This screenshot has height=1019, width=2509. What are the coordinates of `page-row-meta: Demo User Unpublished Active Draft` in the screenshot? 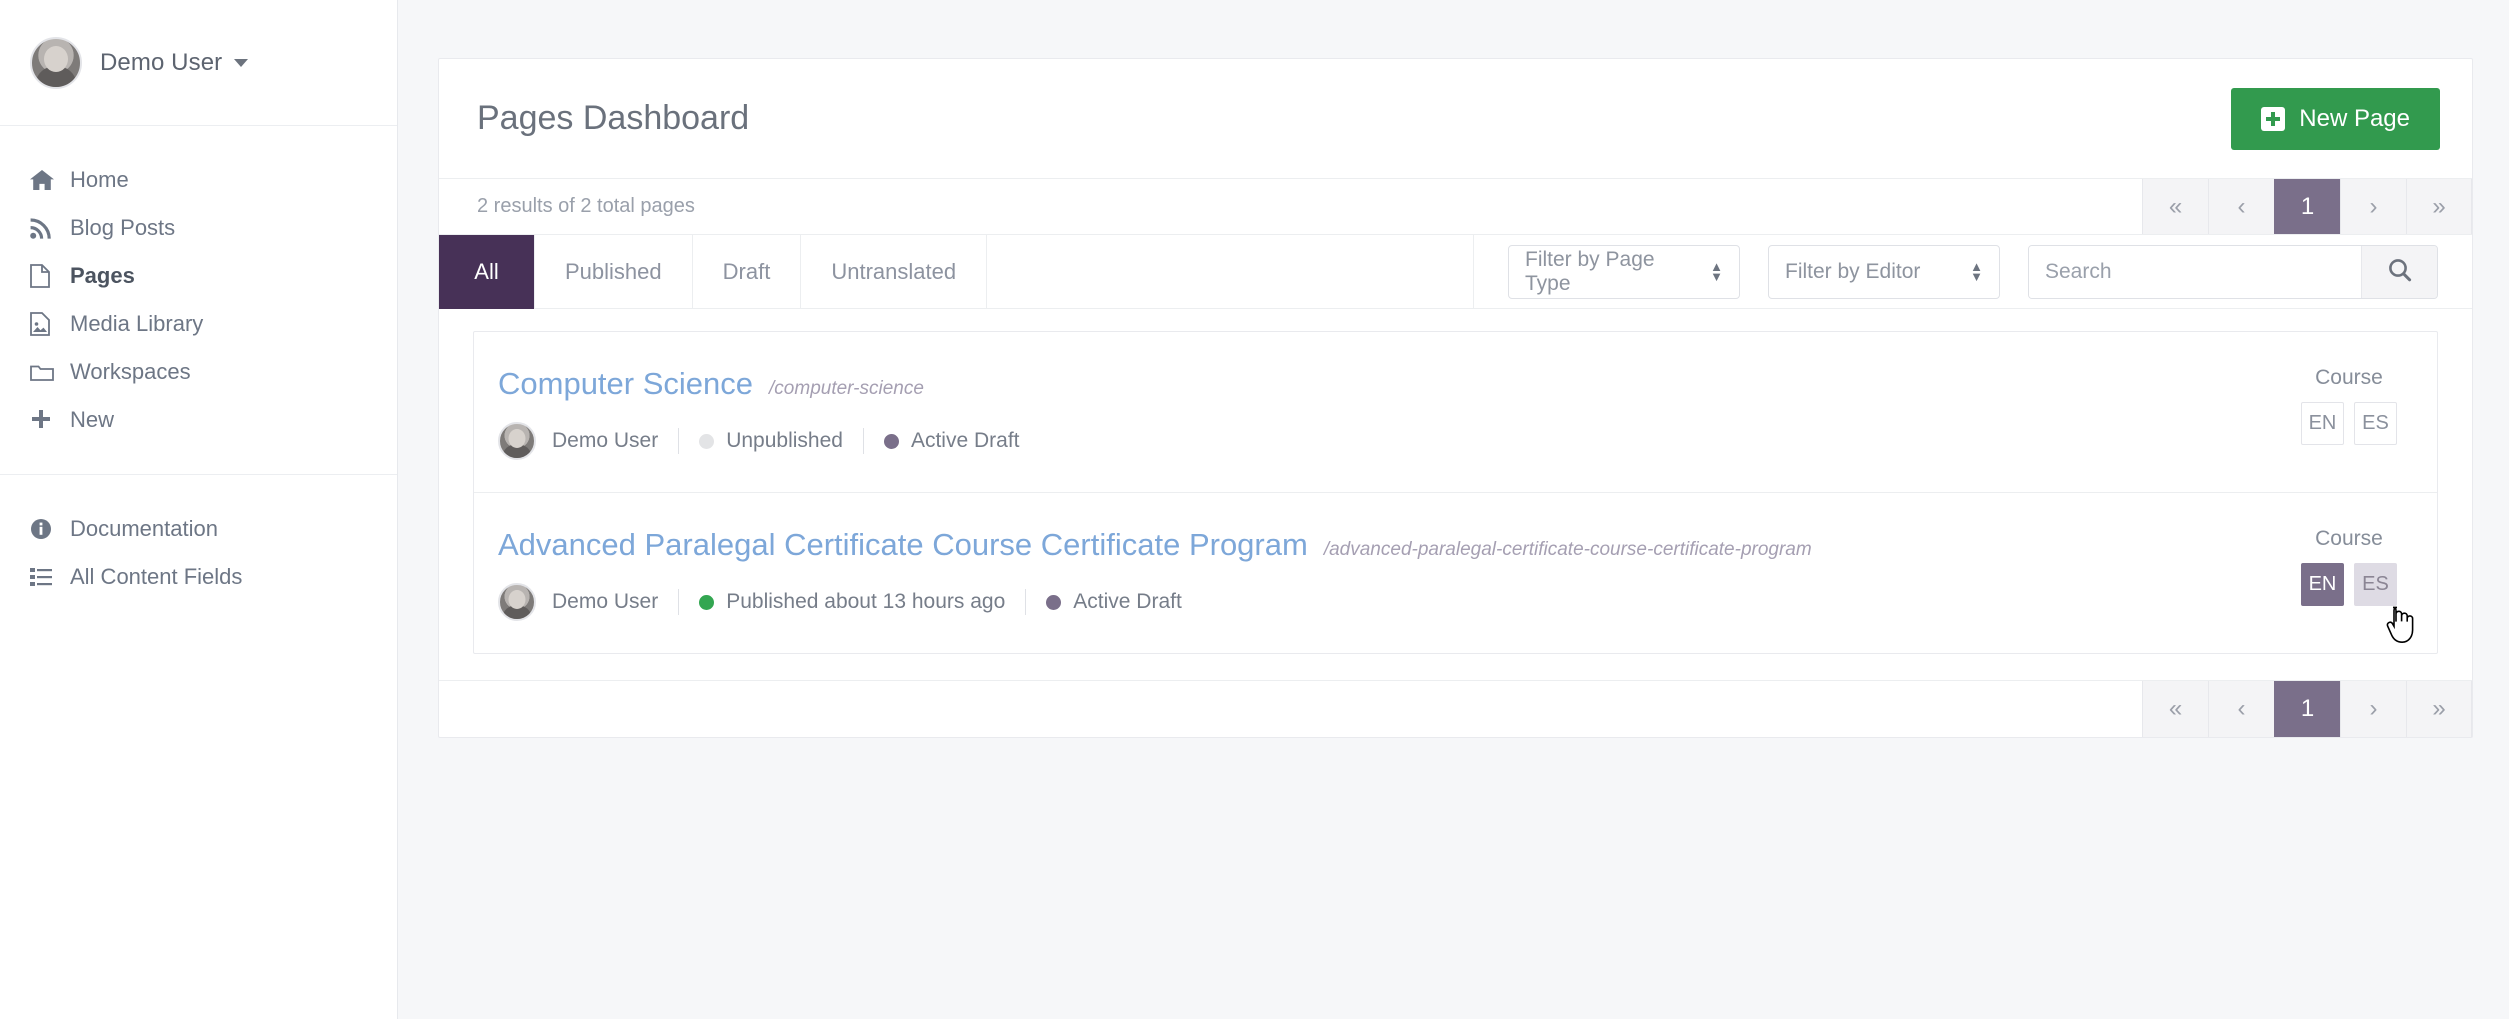 It's located at (759, 441).